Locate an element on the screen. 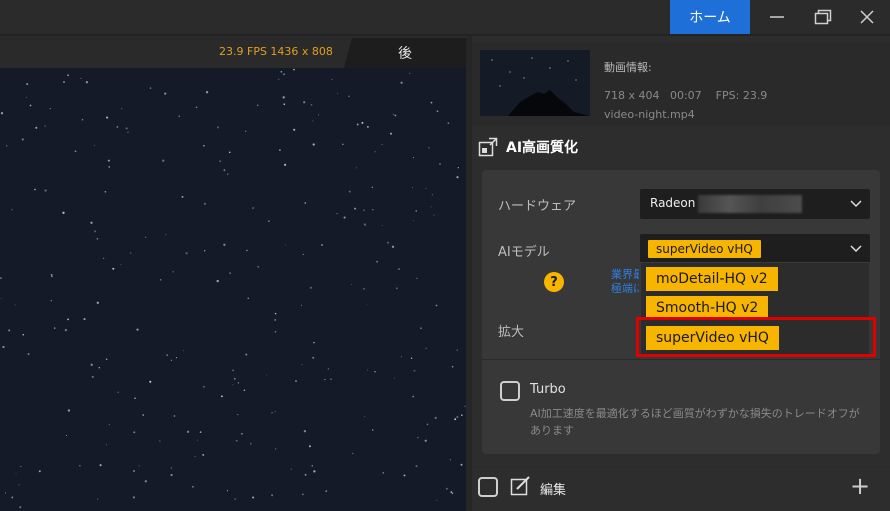 The height and width of the screenshot is (511, 890). video-info-label: 動画情報: is located at coordinates (628, 67).